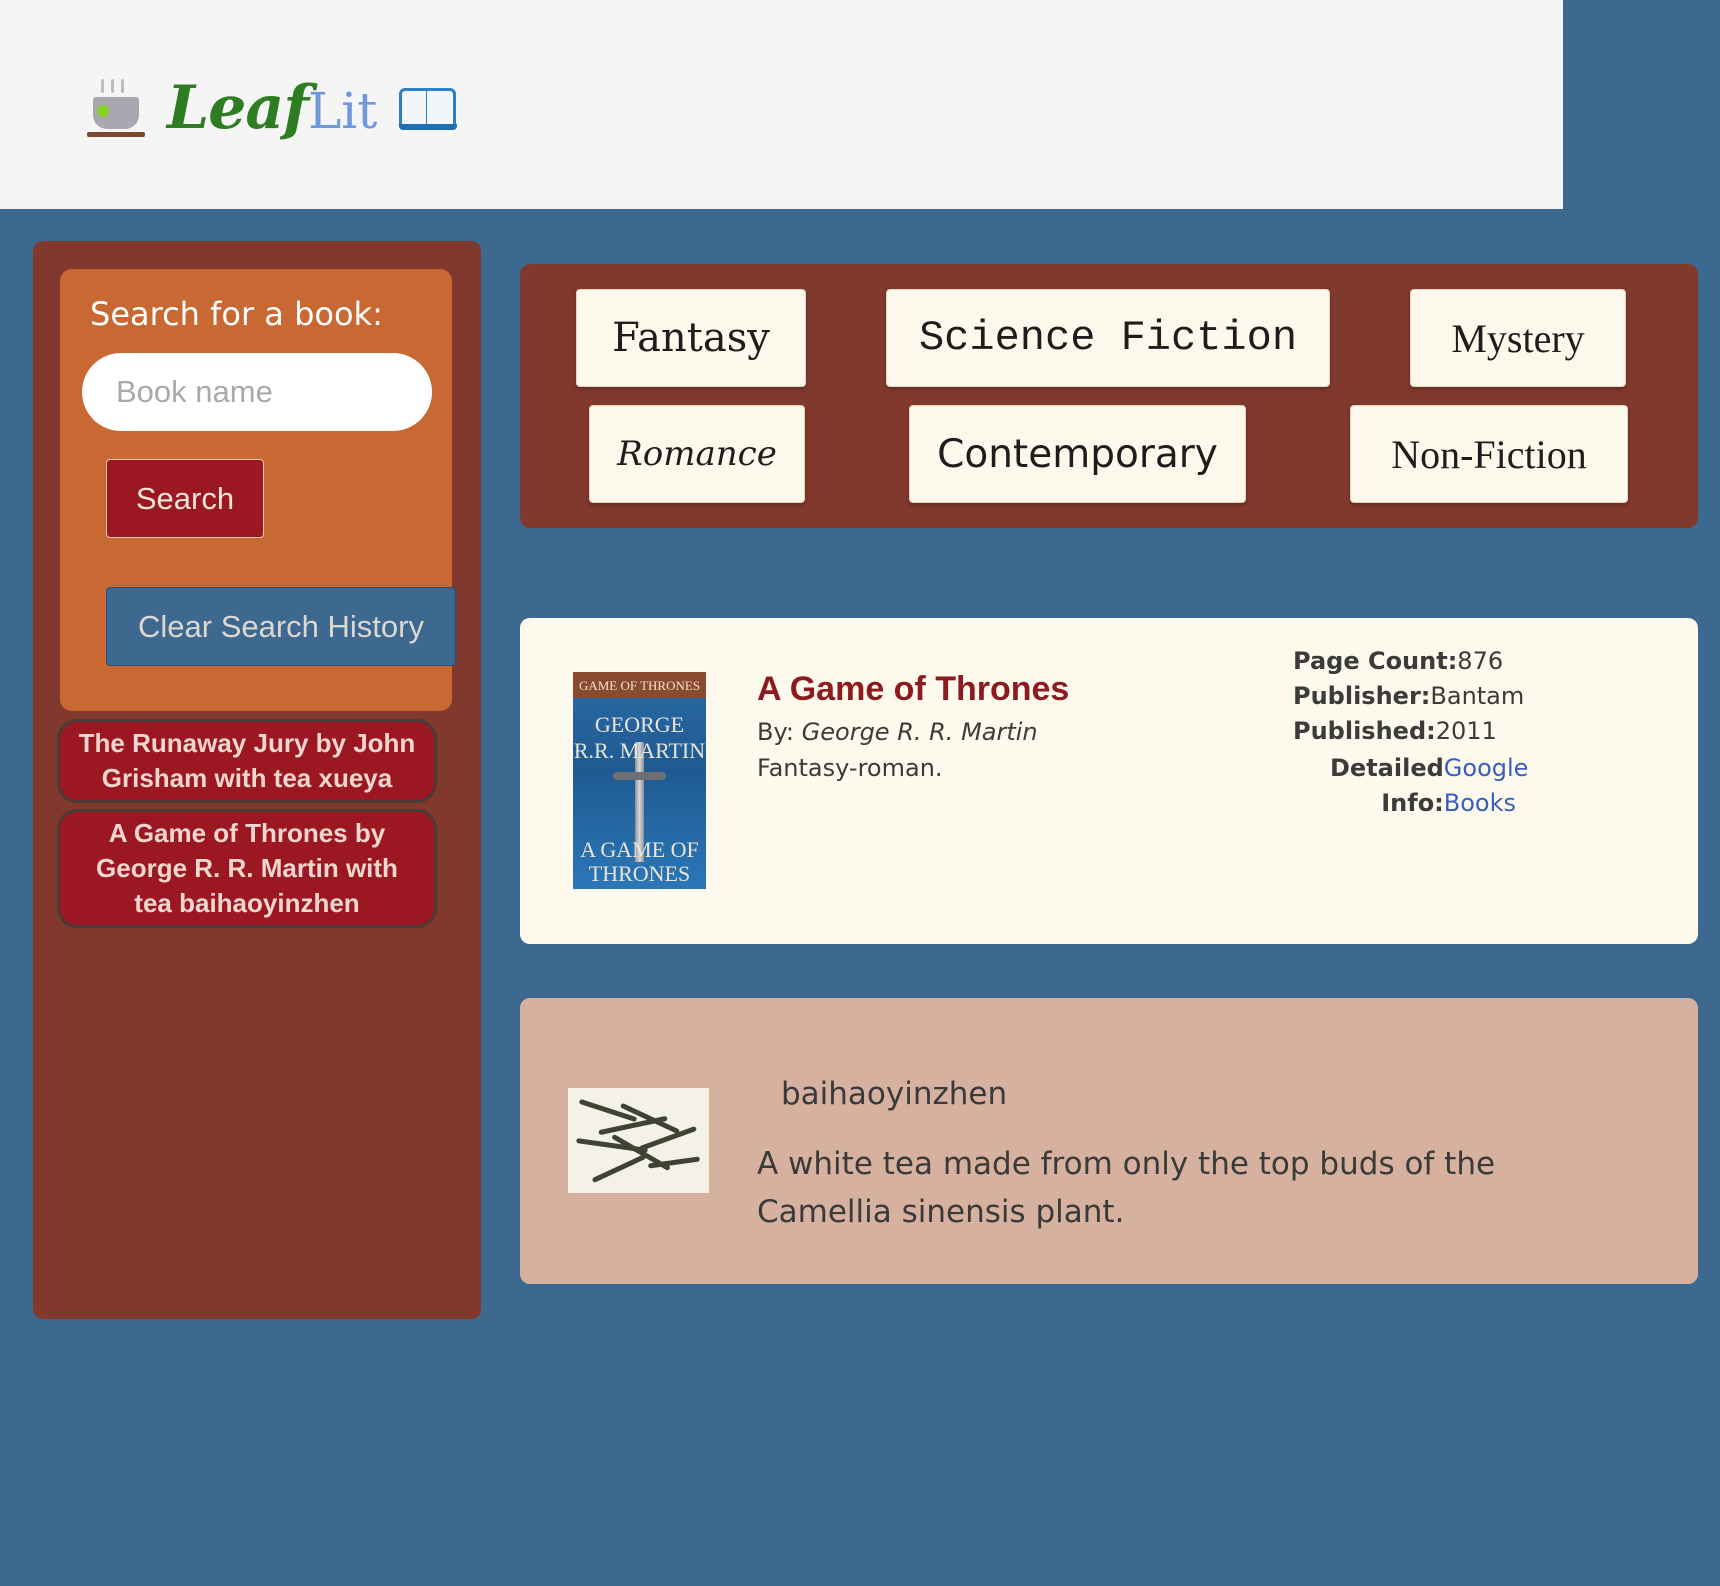 This screenshot has width=1720, height=1586. Describe the element at coordinates (639, 861) in the screenshot. I see `cover-title: A GAME OF THRONES` at that location.